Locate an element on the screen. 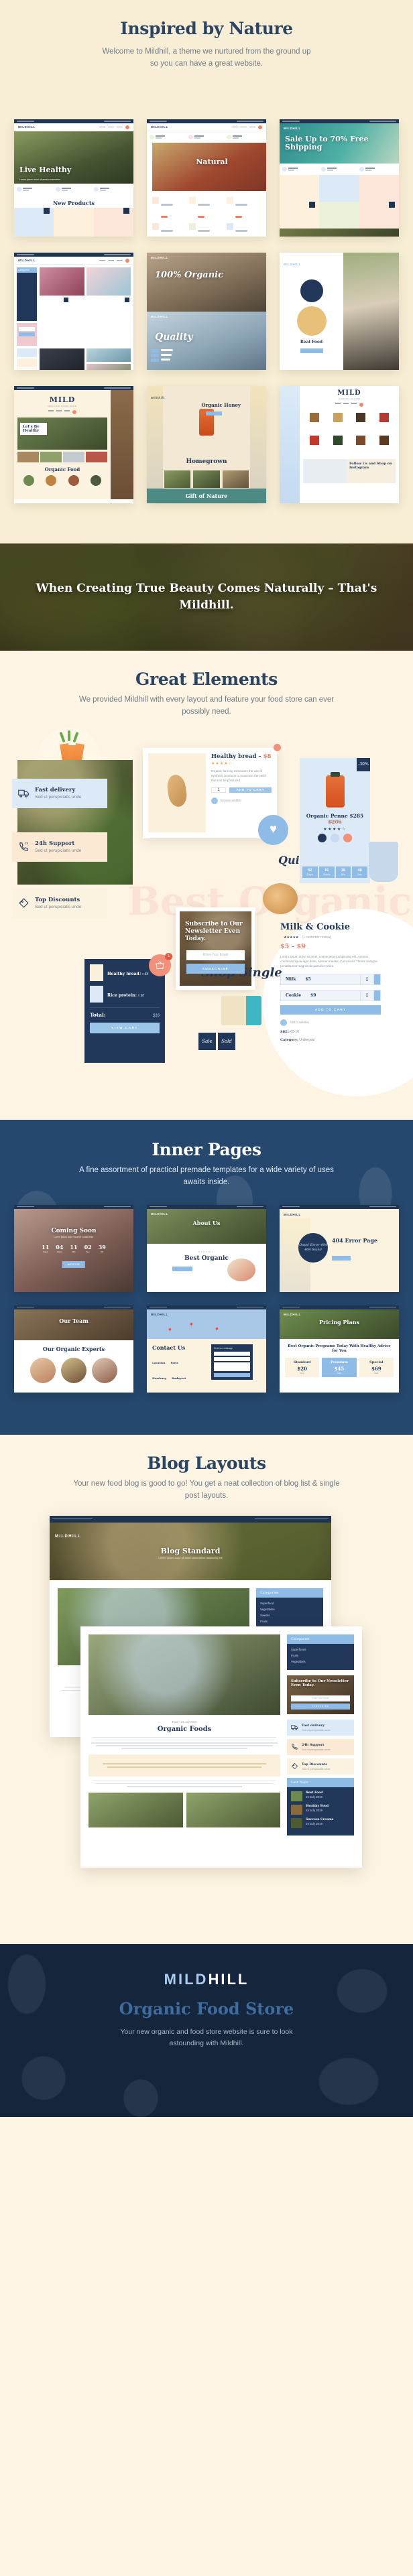  action-icons is located at coordinates (335, 837).